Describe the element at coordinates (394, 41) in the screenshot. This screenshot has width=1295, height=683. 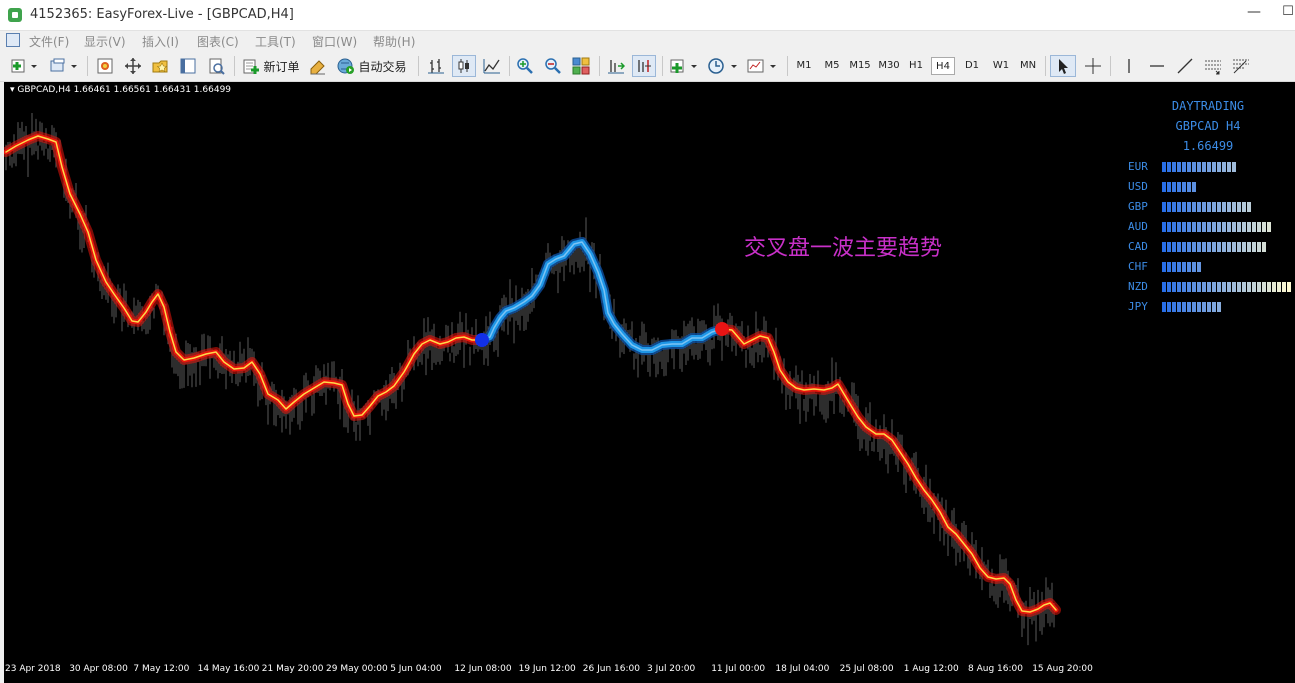
I see `menu-help: 帮助(H)` at that location.